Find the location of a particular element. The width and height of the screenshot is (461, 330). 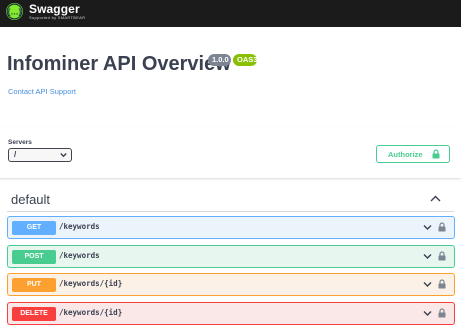

swagger-logo: {…} Swagger Supported by SMARTBEAR is located at coordinates (45, 11).